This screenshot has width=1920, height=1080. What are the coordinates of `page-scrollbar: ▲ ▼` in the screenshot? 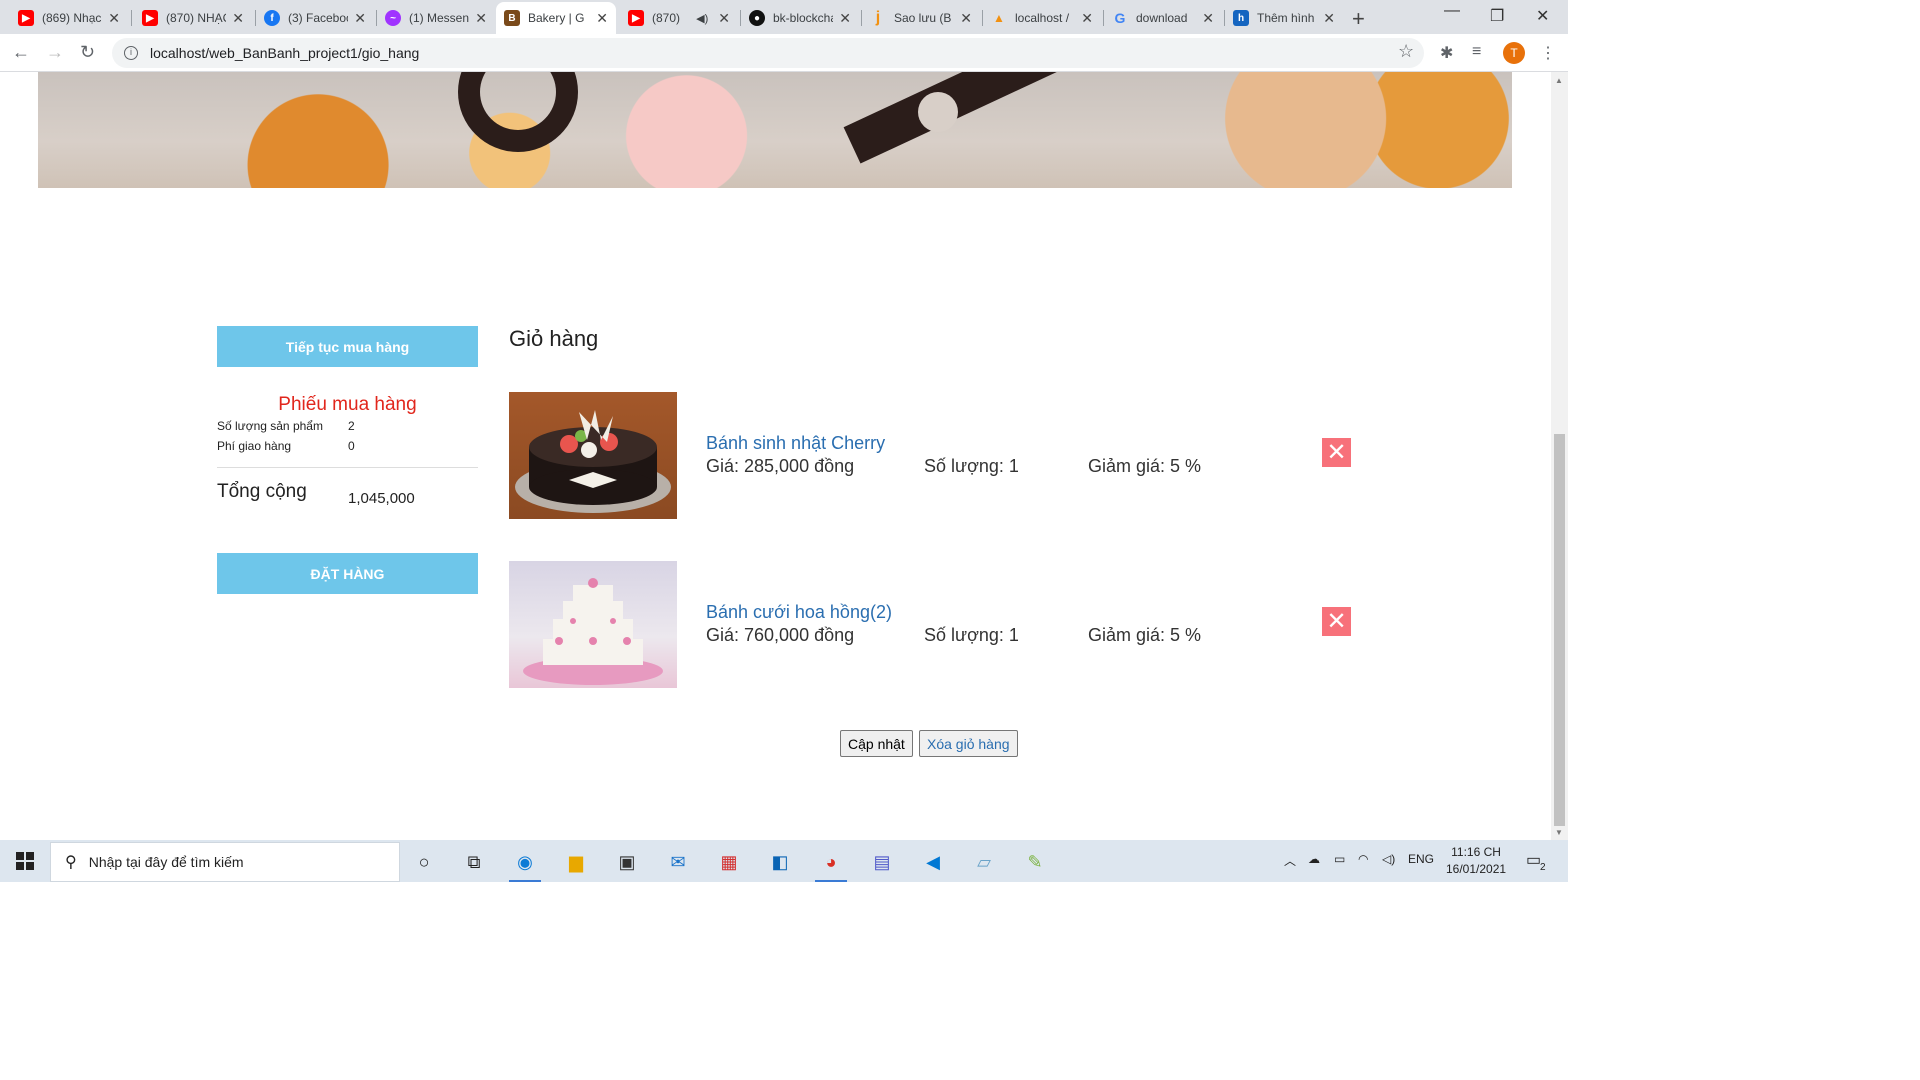 It's located at (1559, 456).